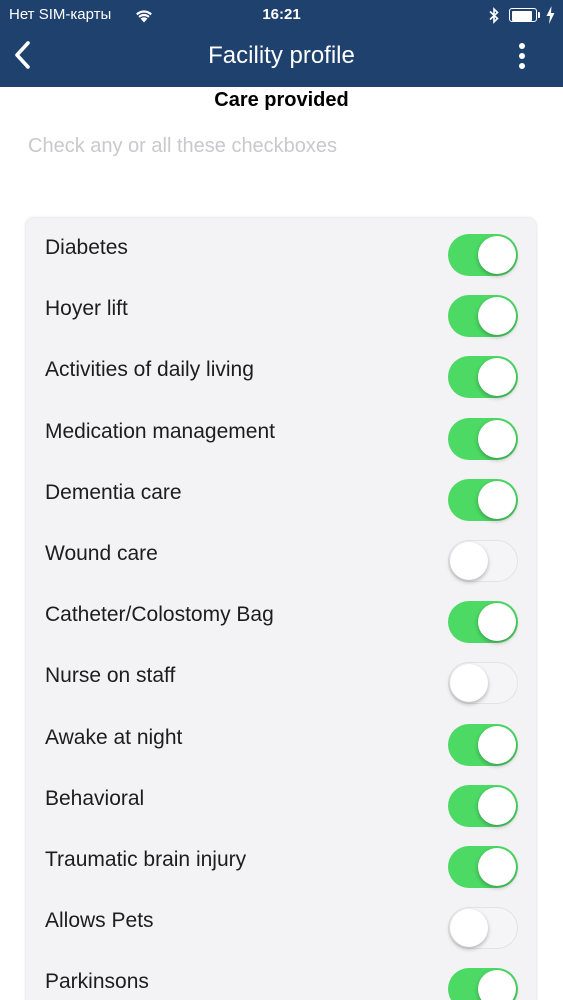  What do you see at coordinates (113, 492) in the screenshot?
I see `care-option-label: Dementia care` at bounding box center [113, 492].